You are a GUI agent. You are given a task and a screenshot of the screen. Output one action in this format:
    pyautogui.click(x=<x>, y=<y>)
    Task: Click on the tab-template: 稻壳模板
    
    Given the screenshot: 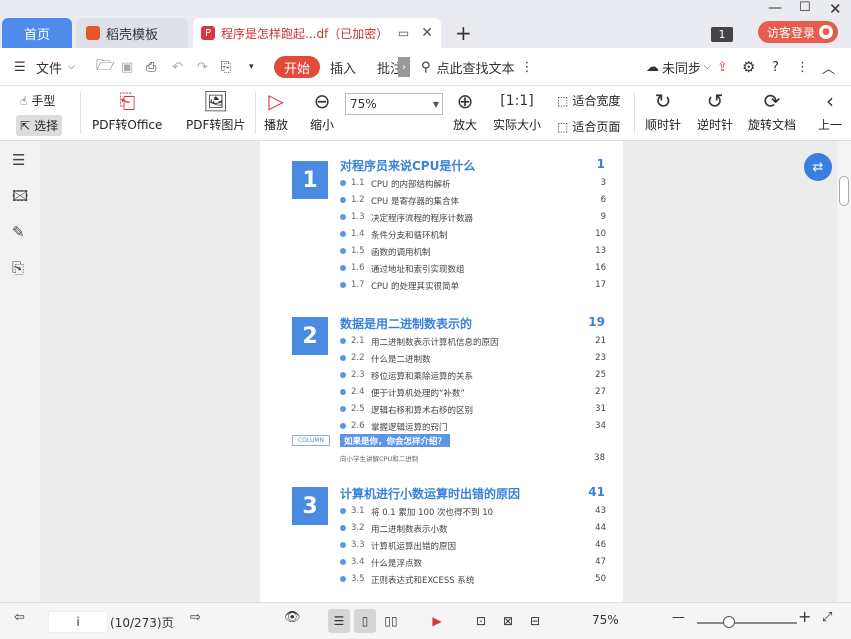 What is the action you would take?
    pyautogui.click(x=132, y=33)
    